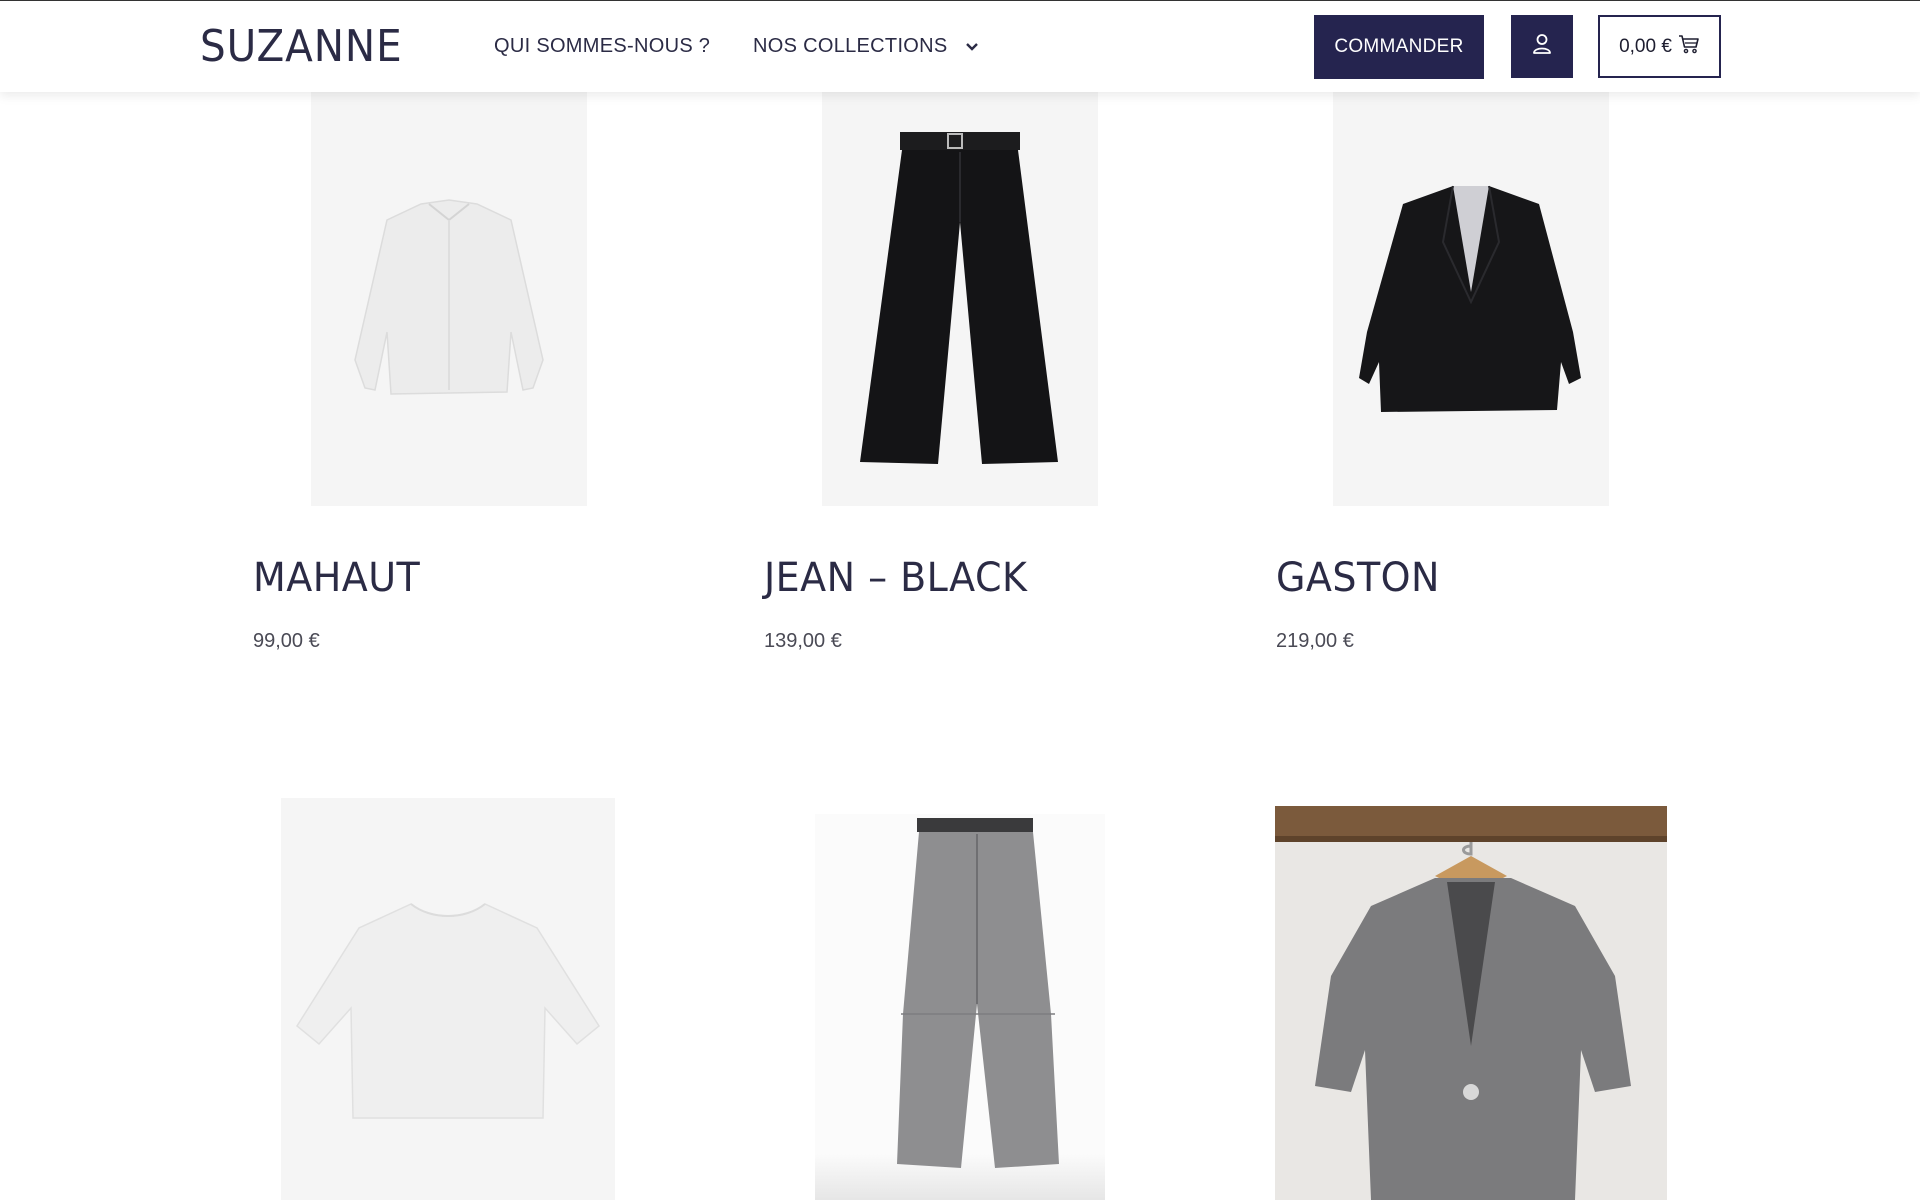  Describe the element at coordinates (1689, 47) in the screenshot. I see `cart-icon` at that location.